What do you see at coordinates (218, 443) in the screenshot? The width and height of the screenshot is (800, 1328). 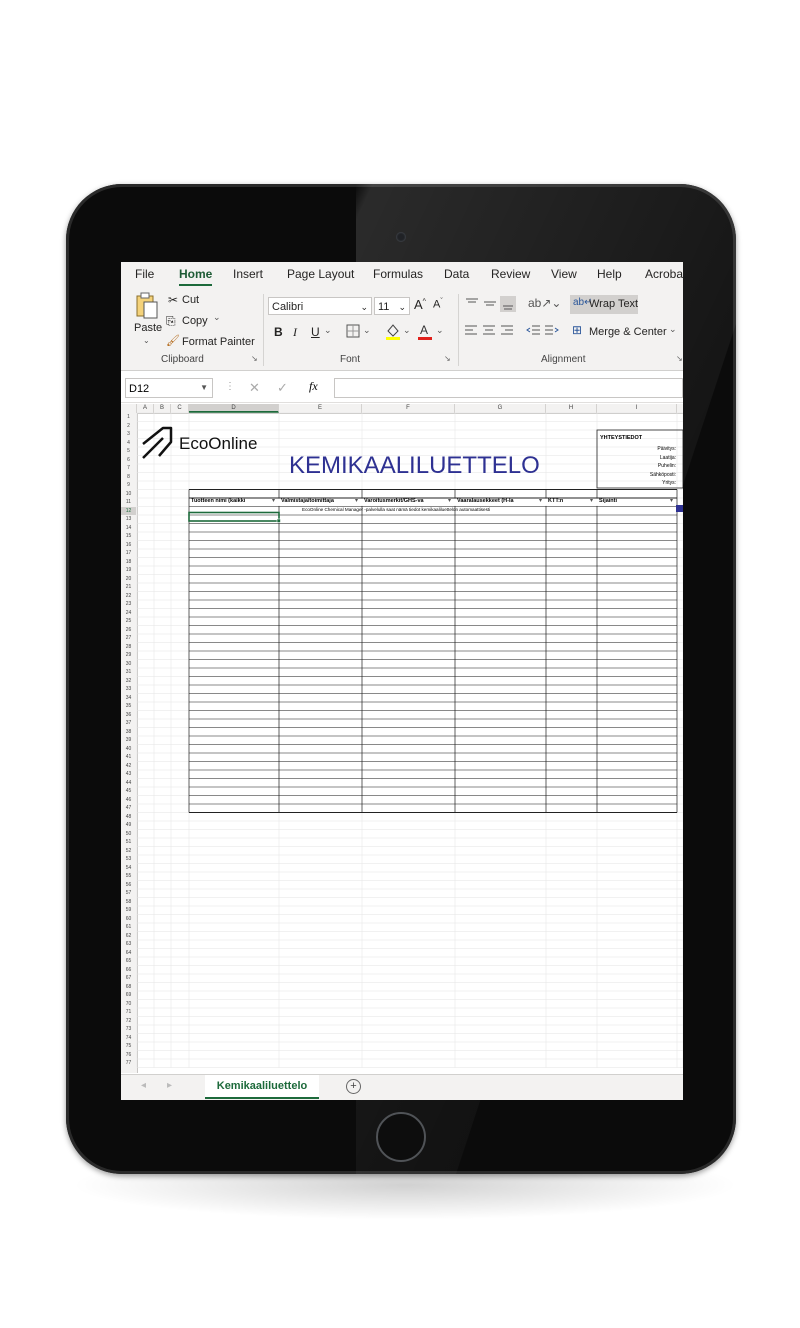 I see `logo-text: EcoOnline` at bounding box center [218, 443].